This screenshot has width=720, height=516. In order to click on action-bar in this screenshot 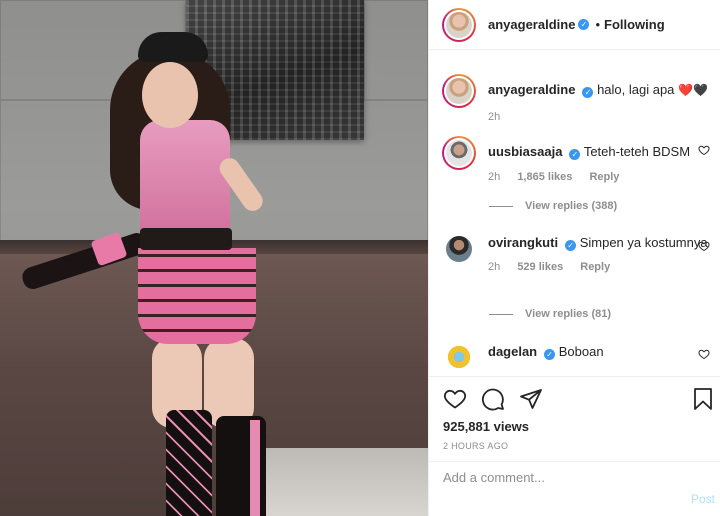, I will do `click(493, 399)`.